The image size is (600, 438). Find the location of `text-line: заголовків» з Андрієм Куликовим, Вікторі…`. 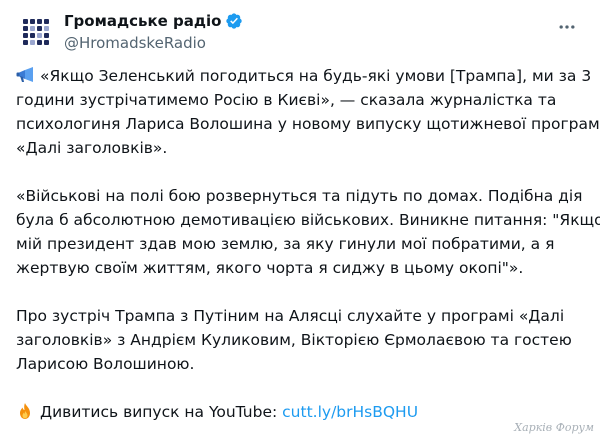

text-line: заголовків» з Андрієм Куликовим, Вікторі… is located at coordinates (294, 340).